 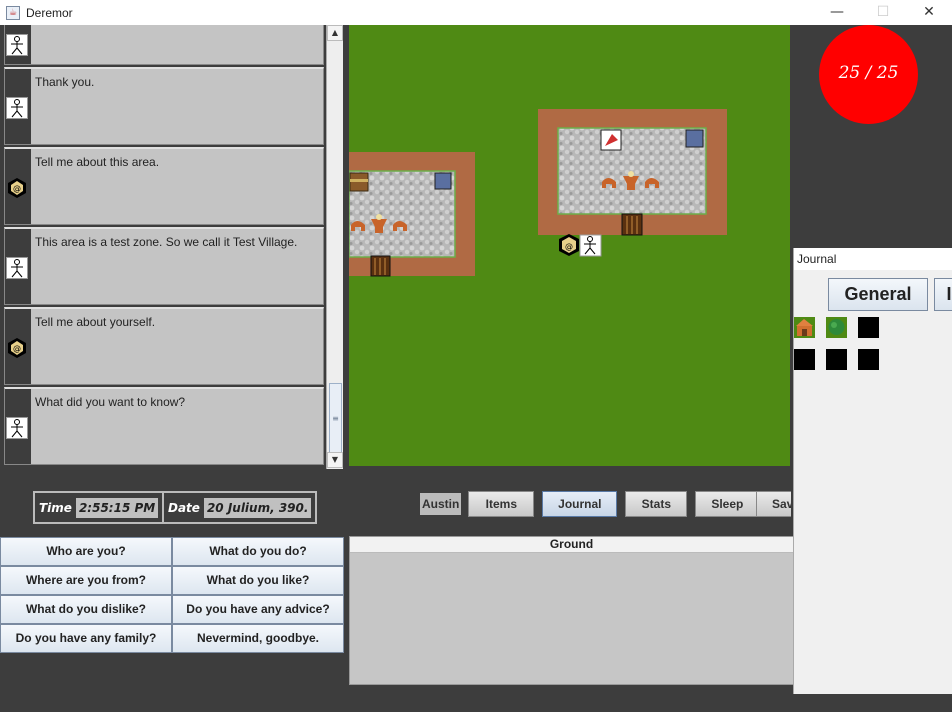 What do you see at coordinates (656, 504) in the screenshot?
I see `stats-button: Stats` at bounding box center [656, 504].